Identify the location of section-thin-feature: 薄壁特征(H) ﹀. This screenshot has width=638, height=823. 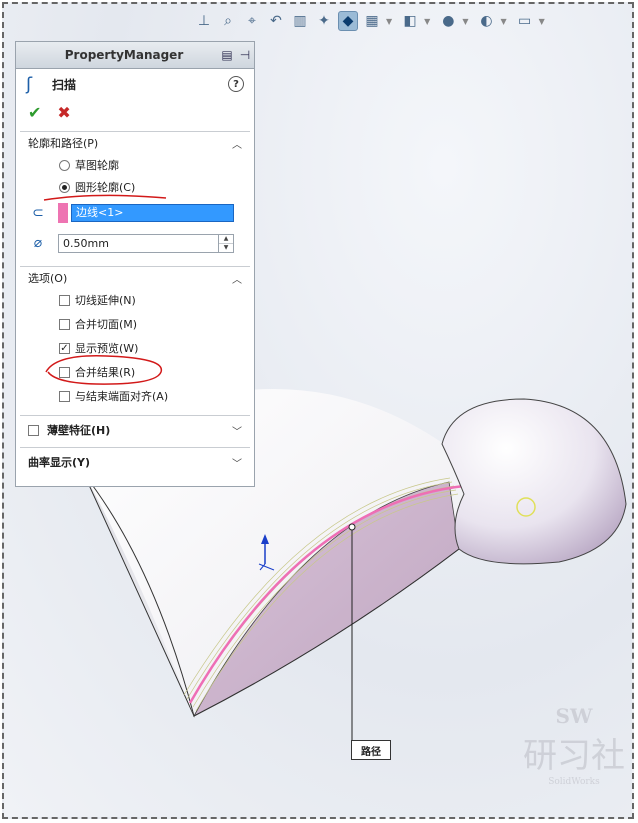
(135, 430).